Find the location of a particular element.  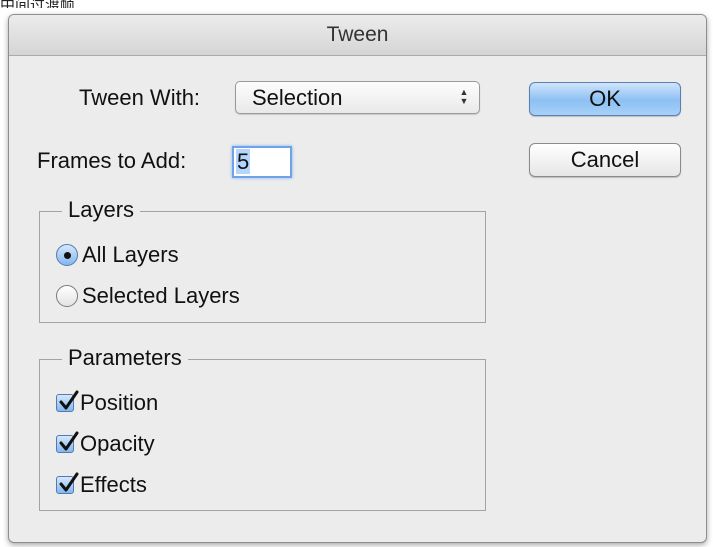

checkbox-position-label: Position is located at coordinates (119, 402).